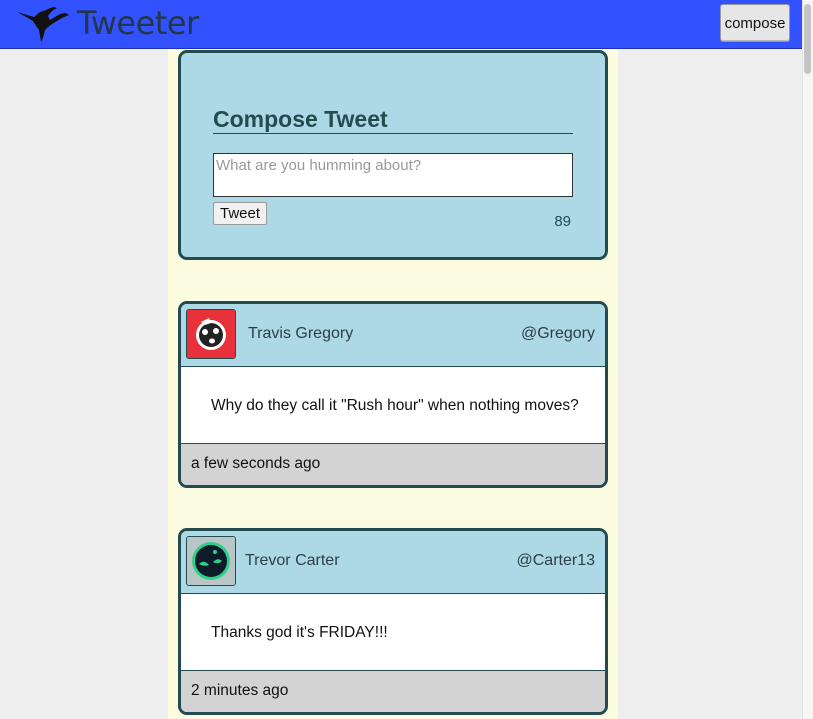  Describe the element at coordinates (292, 561) in the screenshot. I see `tweet-author-name: Trevor Carter` at that location.